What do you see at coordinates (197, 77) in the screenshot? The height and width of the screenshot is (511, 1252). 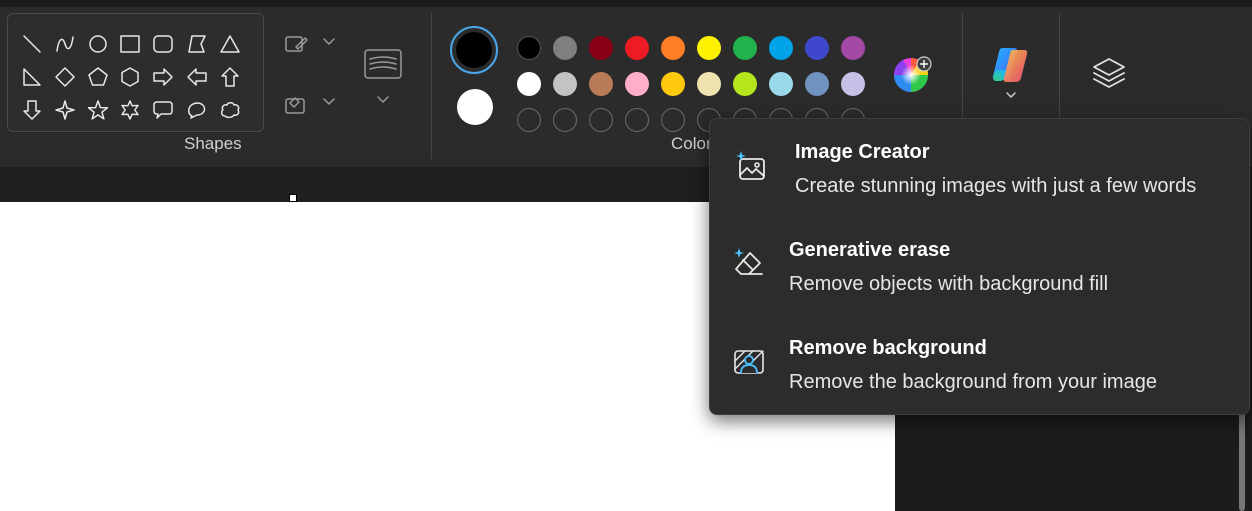 I see `left-arrow-icon` at bounding box center [197, 77].